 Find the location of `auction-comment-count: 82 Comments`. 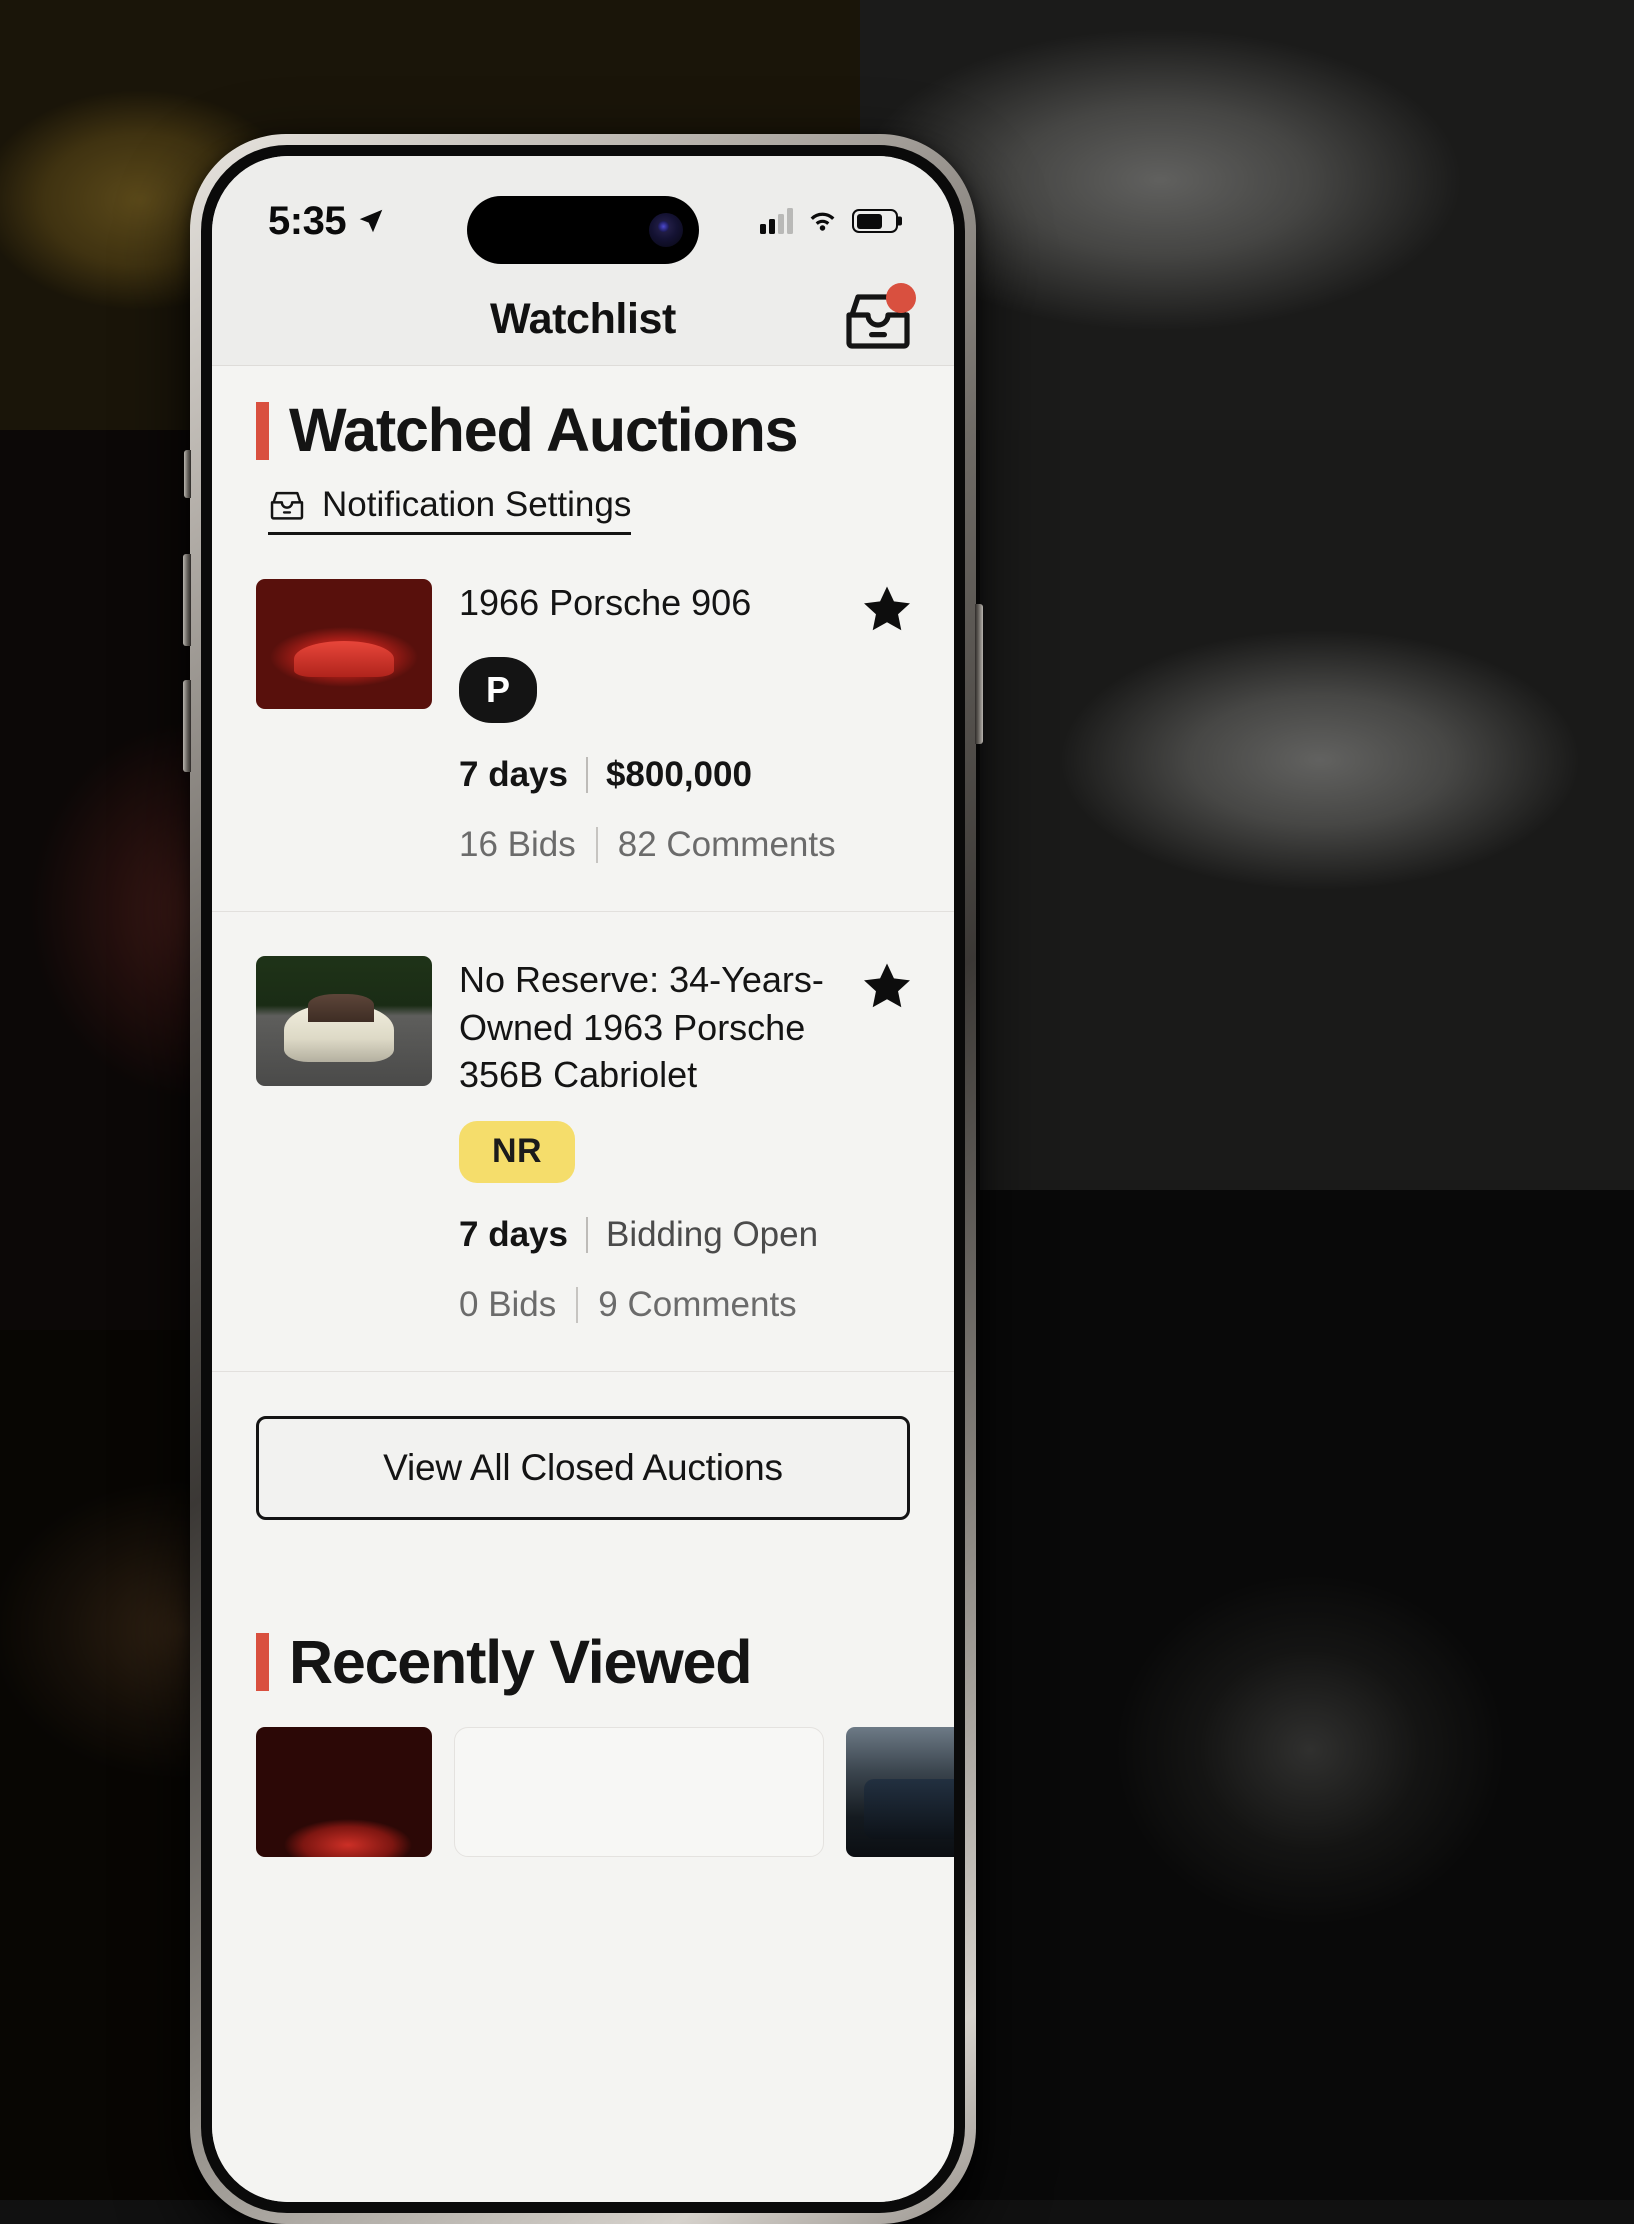

auction-comment-count: 82 Comments is located at coordinates (727, 845).